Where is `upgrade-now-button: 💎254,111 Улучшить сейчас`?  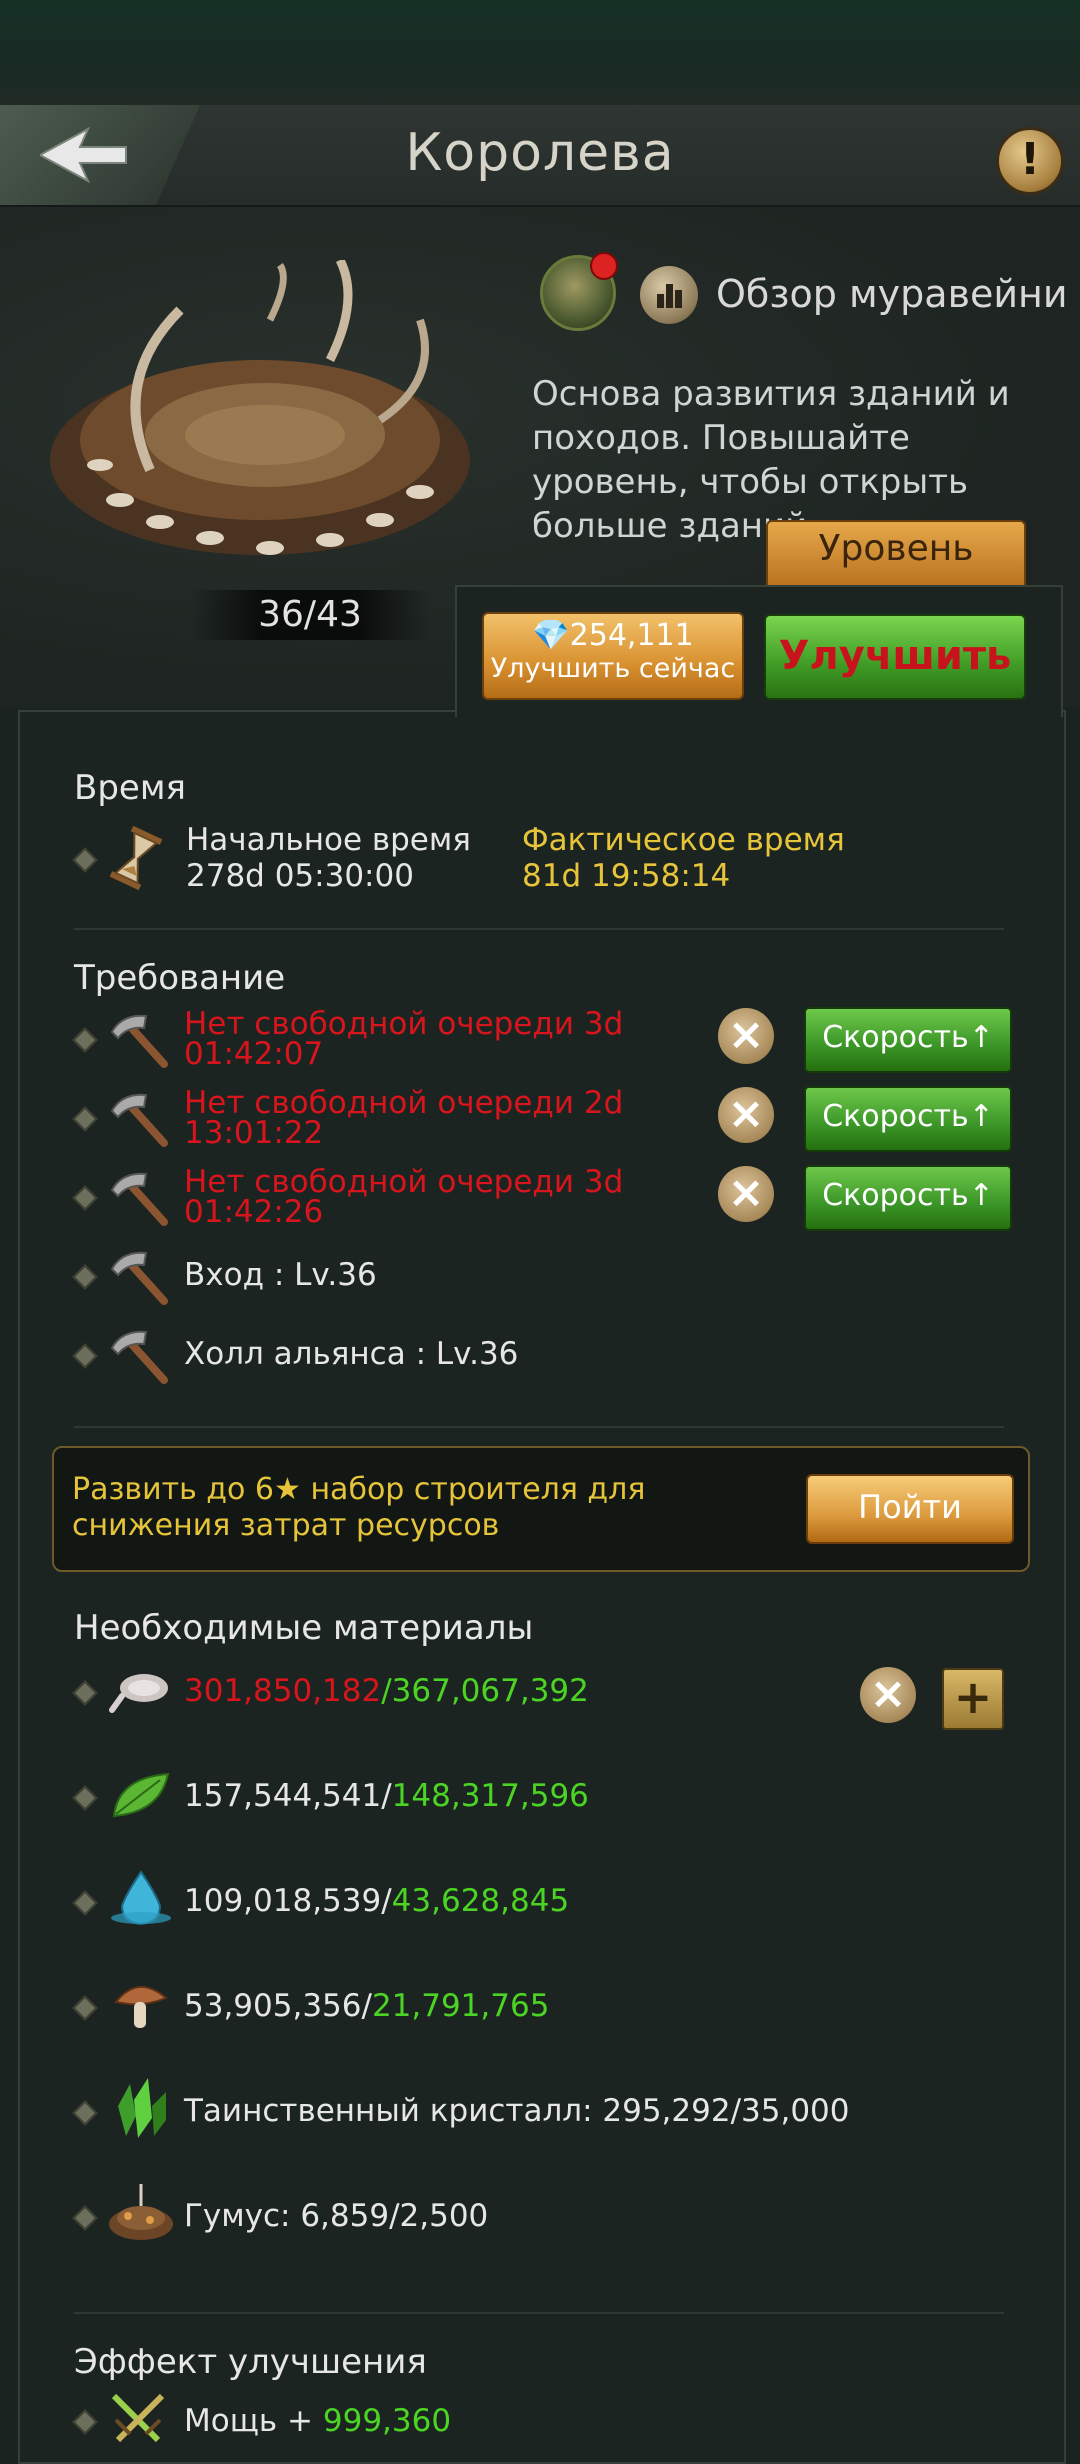 upgrade-now-button: 💎254,111 Улучшить сейчас is located at coordinates (613, 656).